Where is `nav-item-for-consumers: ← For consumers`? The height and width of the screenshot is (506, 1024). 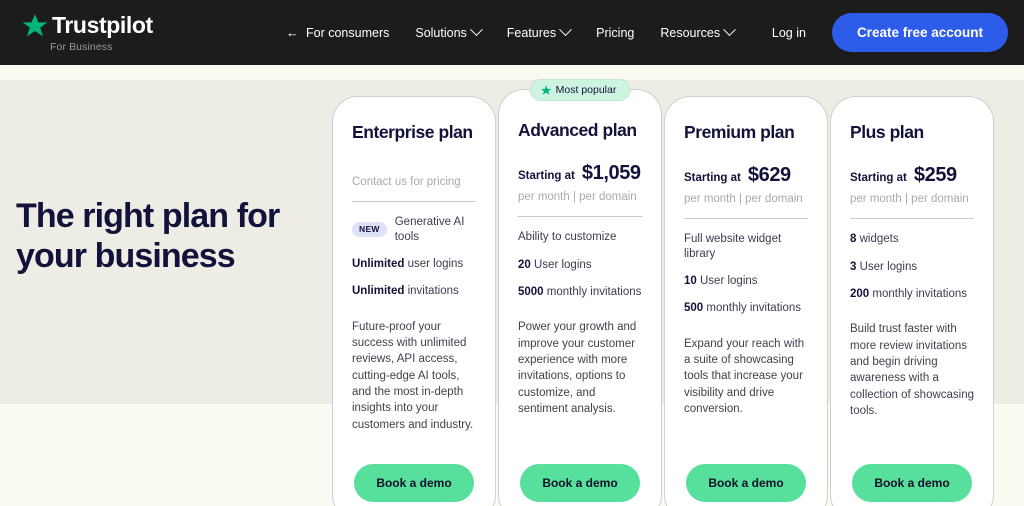 nav-item-for-consumers: ← For consumers is located at coordinates (337, 33).